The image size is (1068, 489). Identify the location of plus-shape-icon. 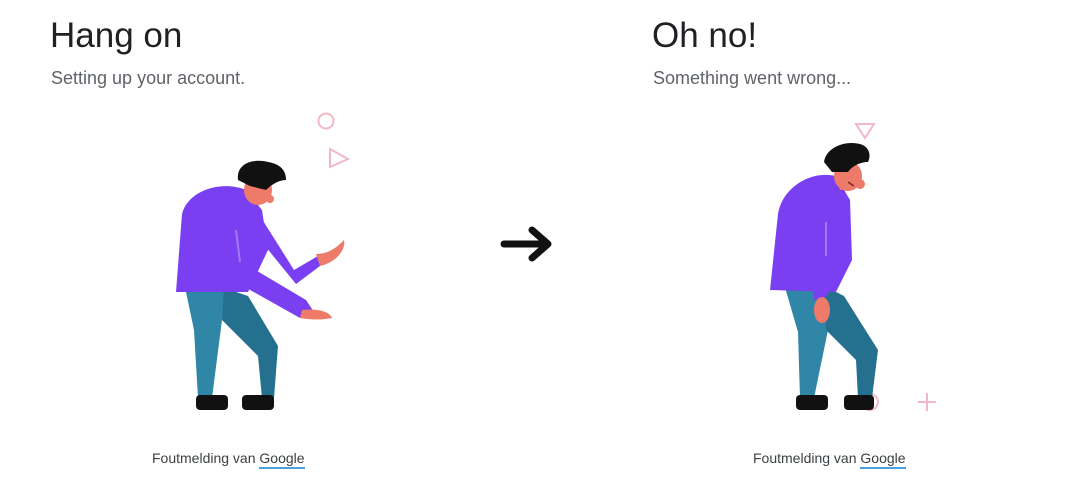
(927, 402).